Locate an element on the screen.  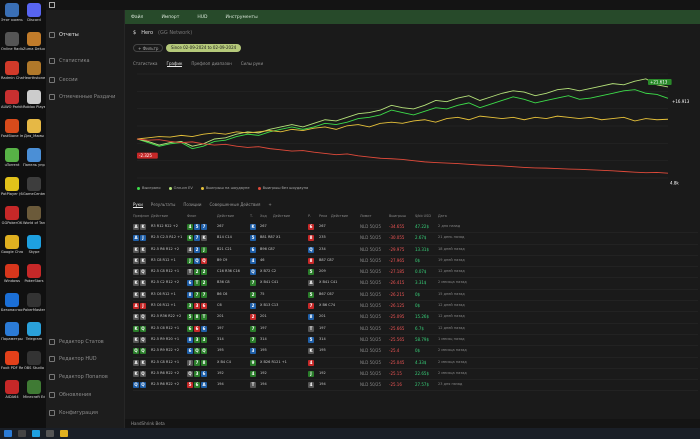
stat-editor-icon is located at coordinates (52, 342).